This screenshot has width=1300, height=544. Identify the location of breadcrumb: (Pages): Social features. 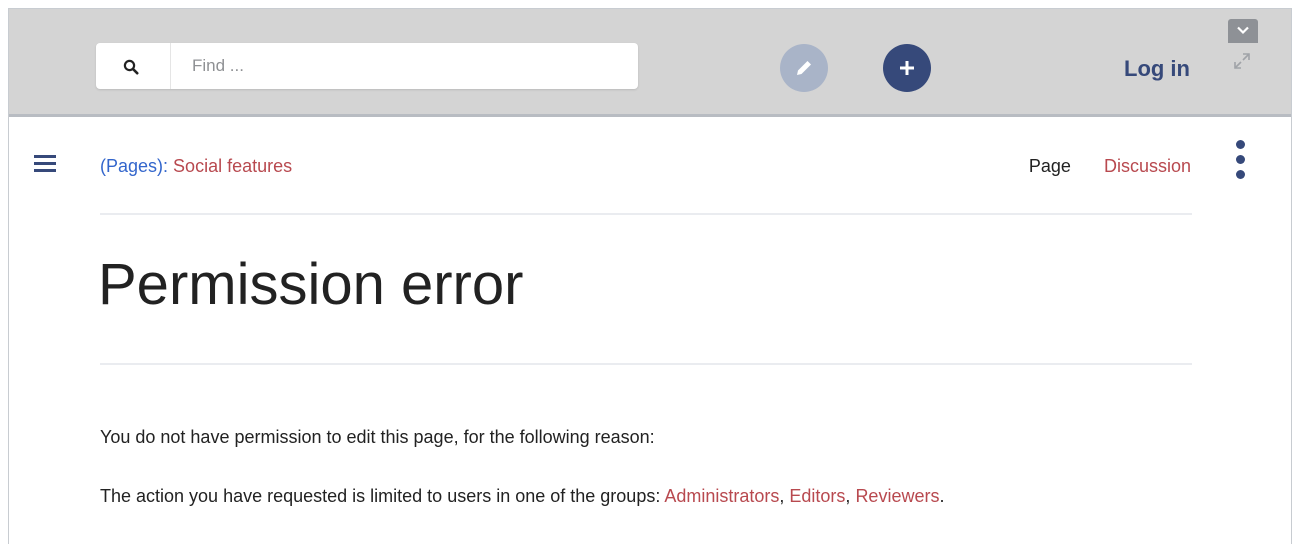
(196, 166).